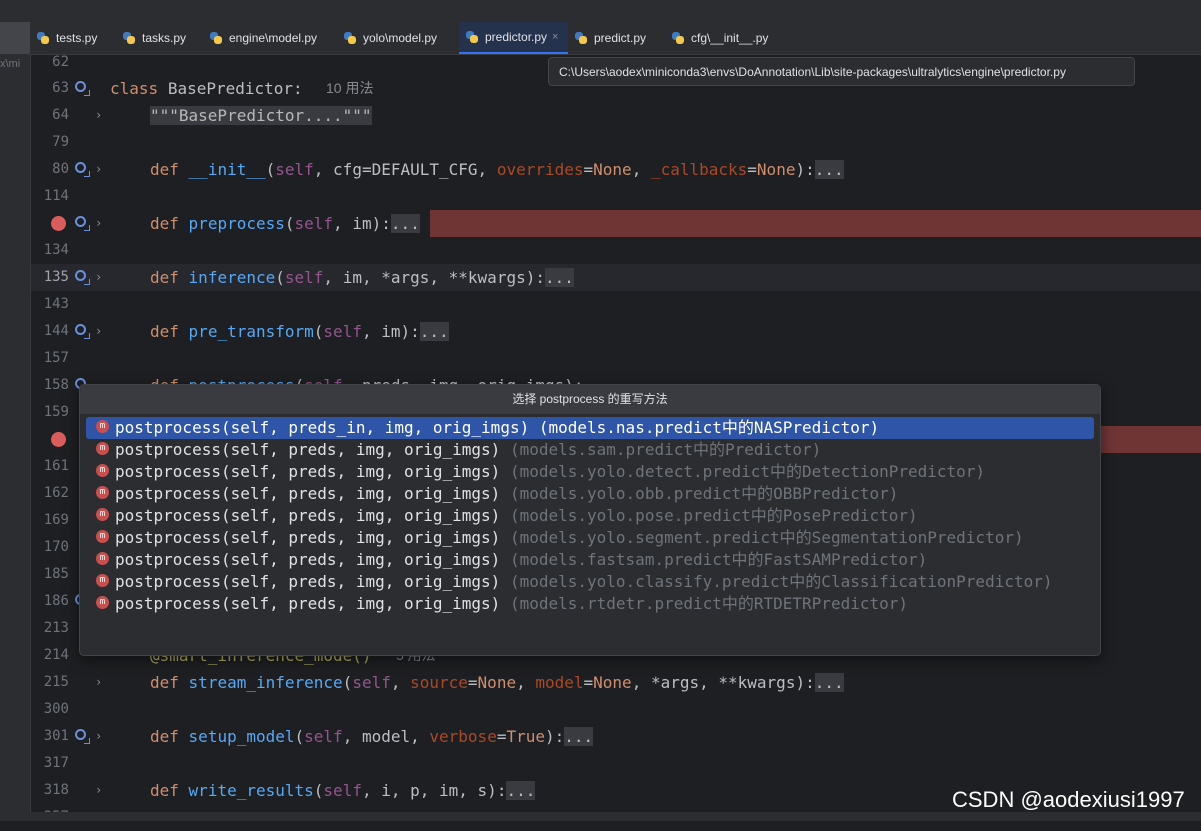  I want to click on watermark: CSDN @aodexiusi1997, so click(1068, 799).